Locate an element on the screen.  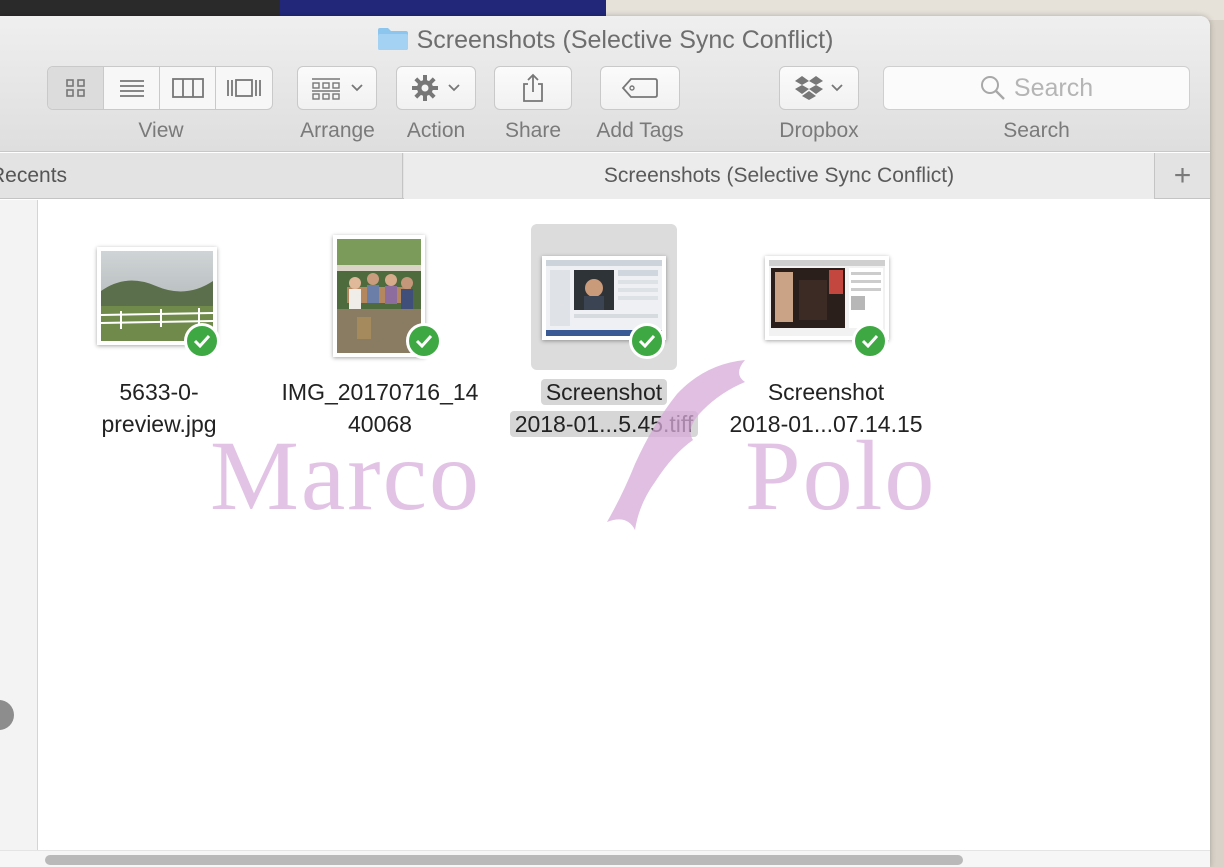
tab-recents-label: Recents is located at coordinates (34, 175).